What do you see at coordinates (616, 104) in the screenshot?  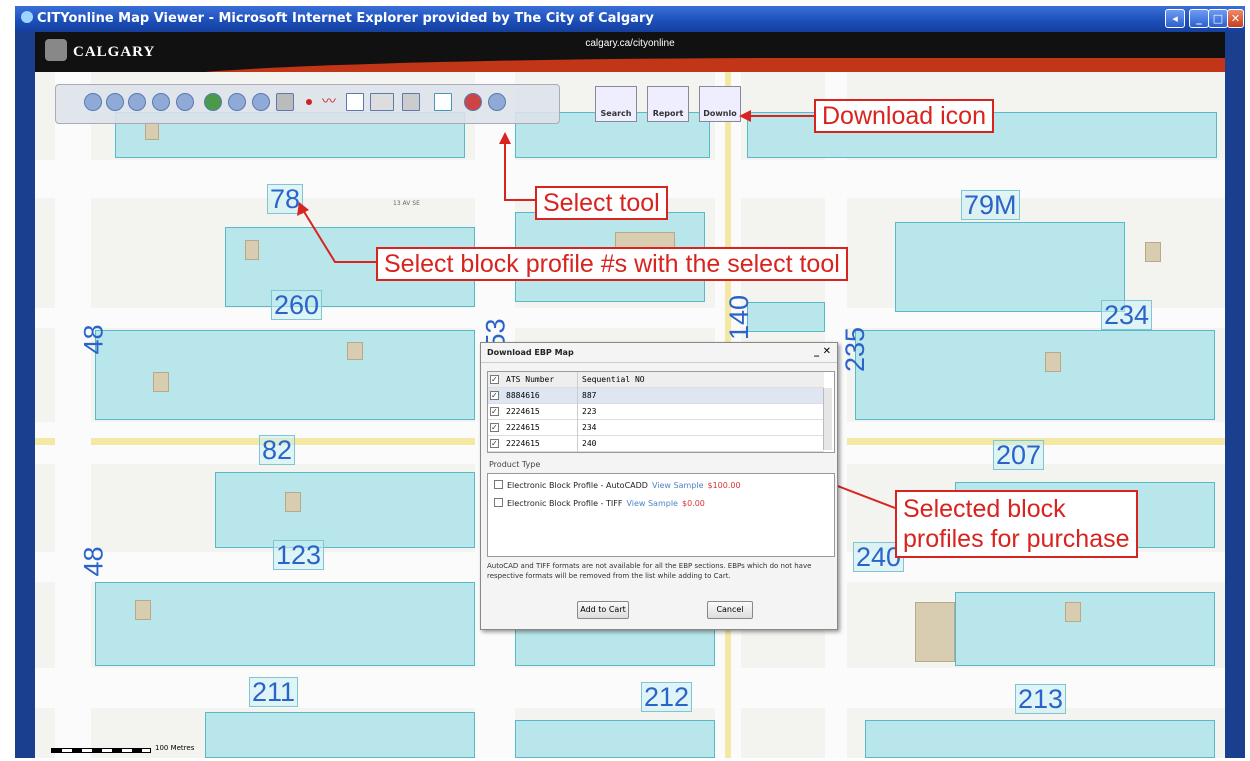 I see `search-button: Search` at bounding box center [616, 104].